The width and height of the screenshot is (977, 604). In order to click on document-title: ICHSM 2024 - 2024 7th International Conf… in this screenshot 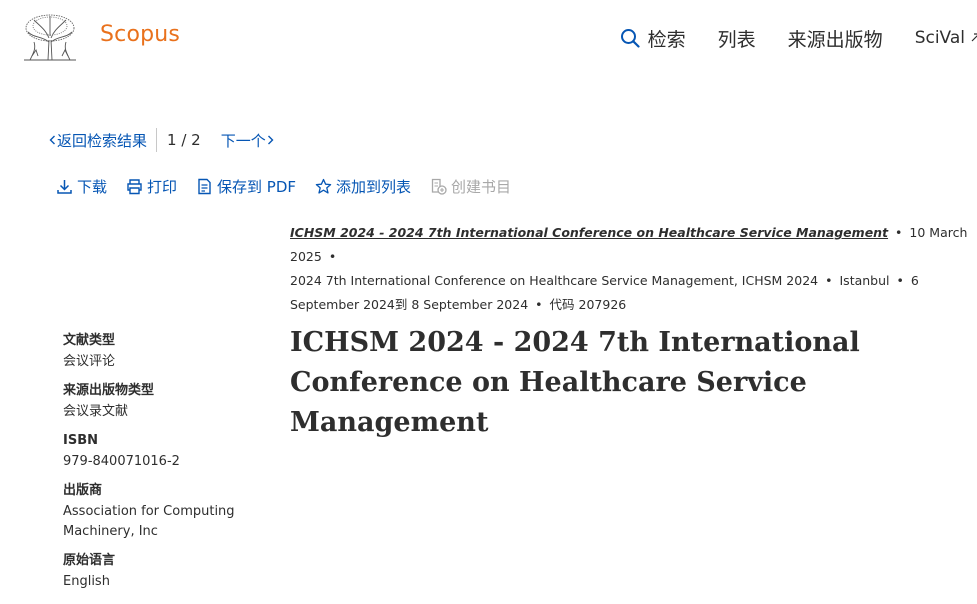, I will do `click(575, 382)`.